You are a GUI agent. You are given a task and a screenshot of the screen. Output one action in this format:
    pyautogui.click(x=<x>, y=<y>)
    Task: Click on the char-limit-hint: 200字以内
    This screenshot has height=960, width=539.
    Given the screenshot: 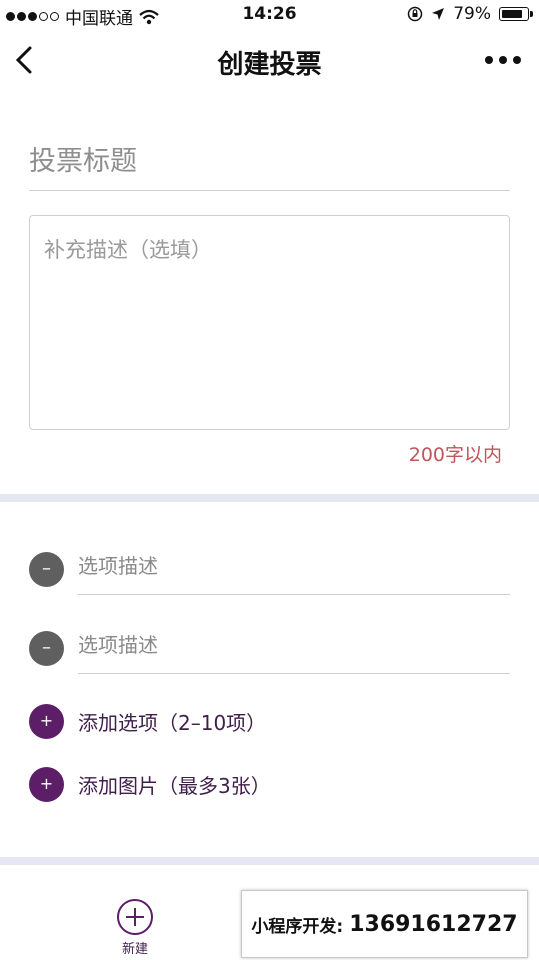 What is the action you would take?
    pyautogui.click(x=455, y=455)
    